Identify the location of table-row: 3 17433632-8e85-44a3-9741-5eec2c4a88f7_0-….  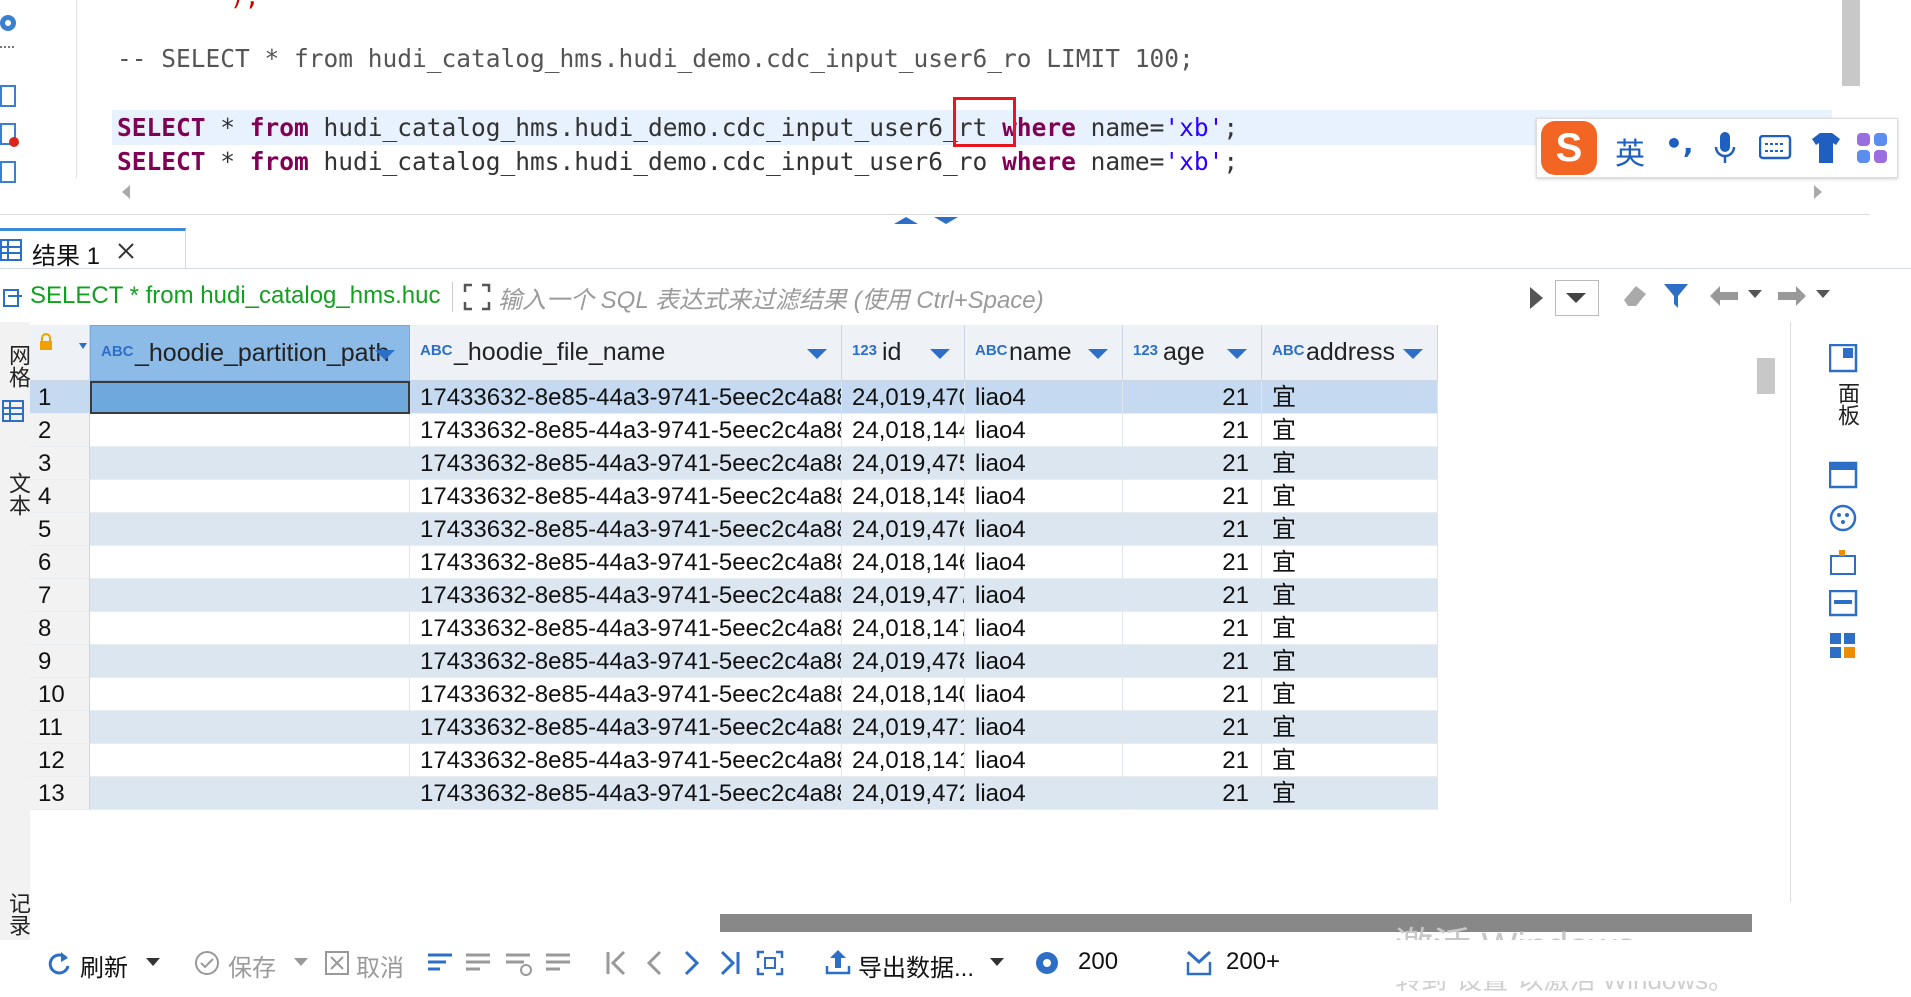
(891, 463).